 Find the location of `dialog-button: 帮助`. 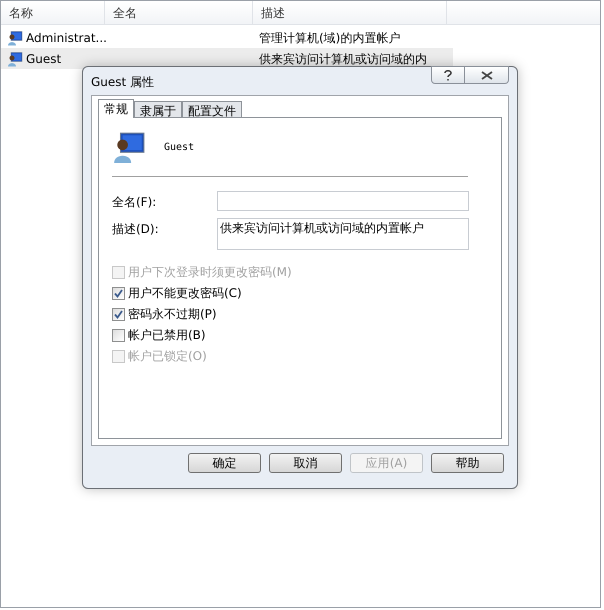

dialog-button: 帮助 is located at coordinates (467, 463).